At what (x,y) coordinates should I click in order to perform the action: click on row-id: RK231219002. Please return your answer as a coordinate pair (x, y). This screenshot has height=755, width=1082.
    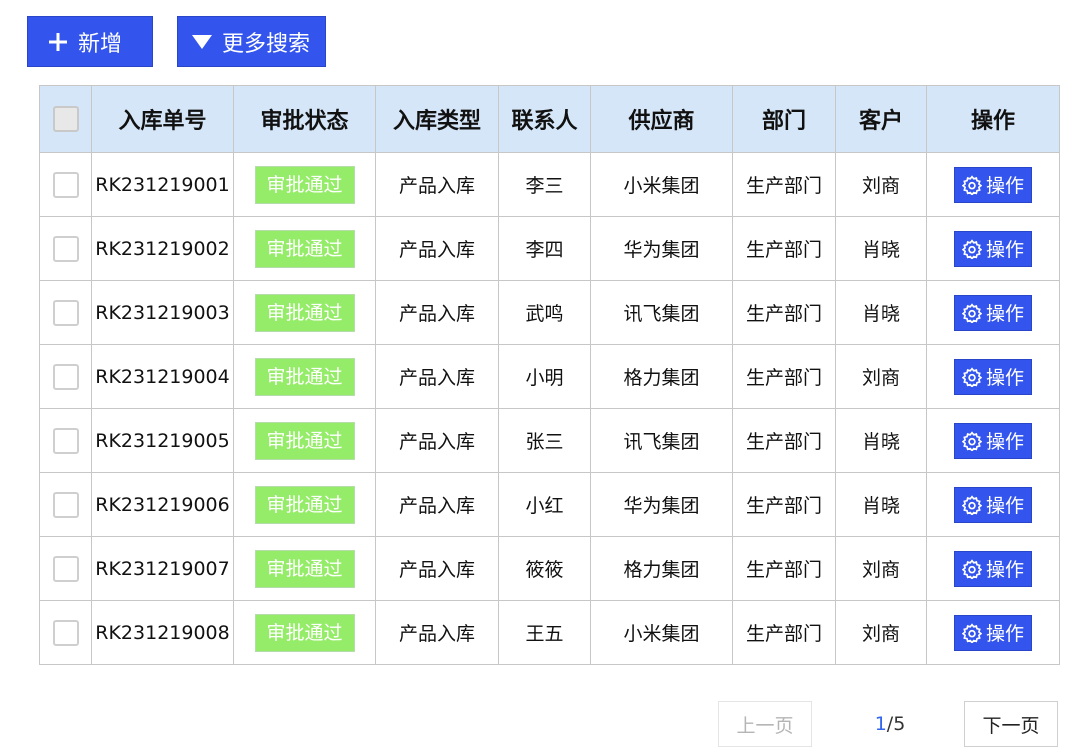
    Looking at the image, I should click on (162, 248).